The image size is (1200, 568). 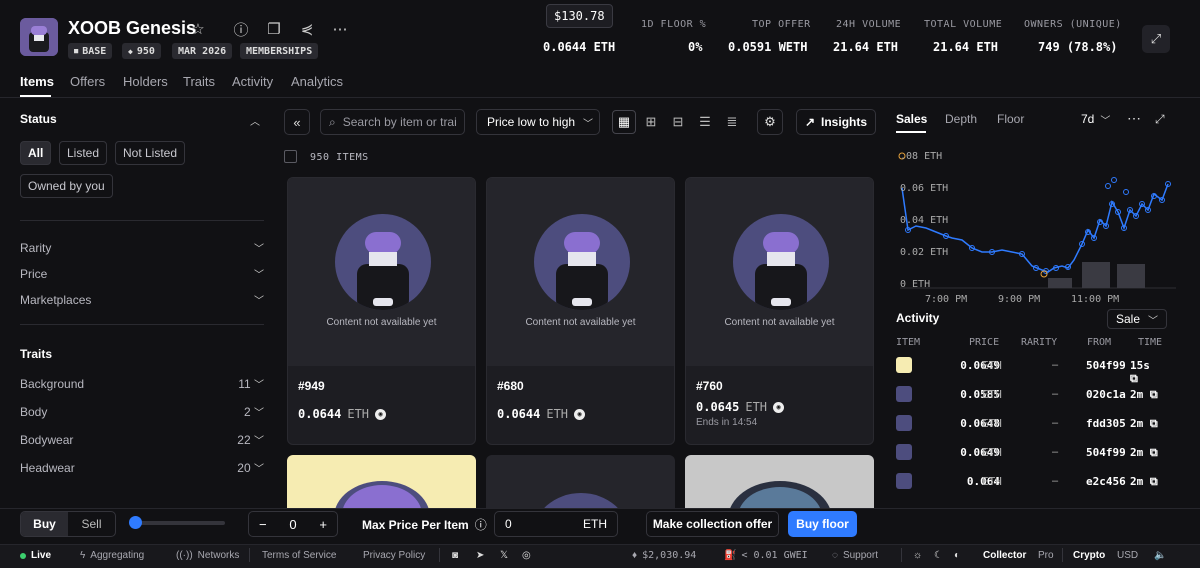 I want to click on tab-activity: Activity, so click(x=252, y=81).